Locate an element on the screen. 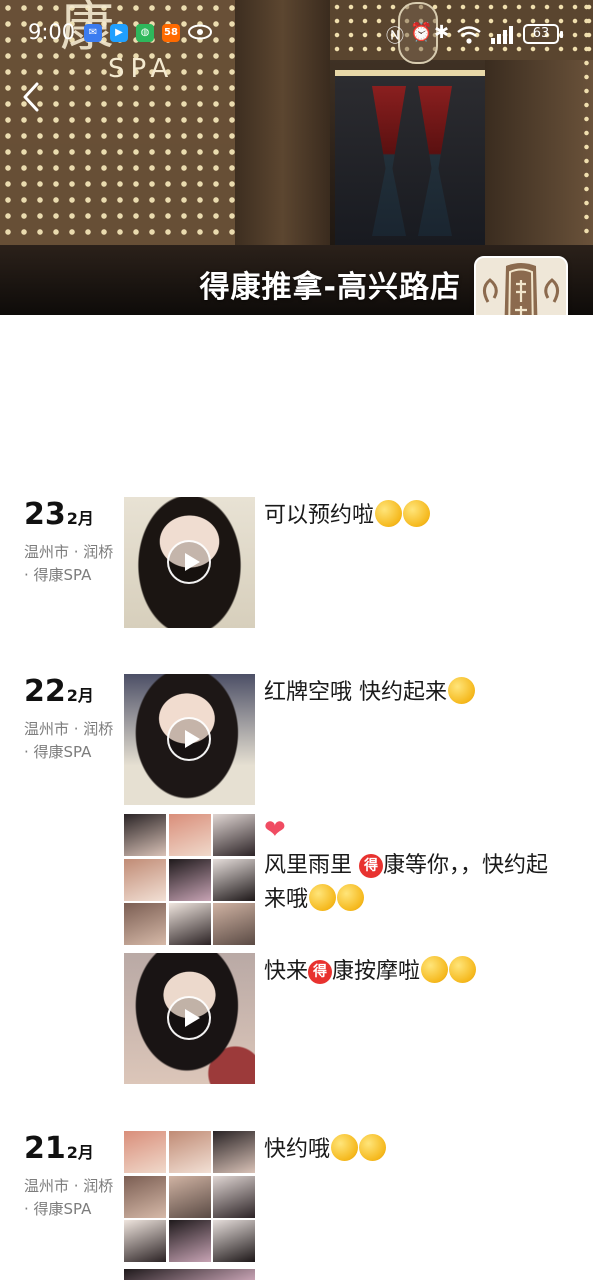 This screenshot has width=593, height=1280. wechat-icon: ◍ is located at coordinates (145, 33).